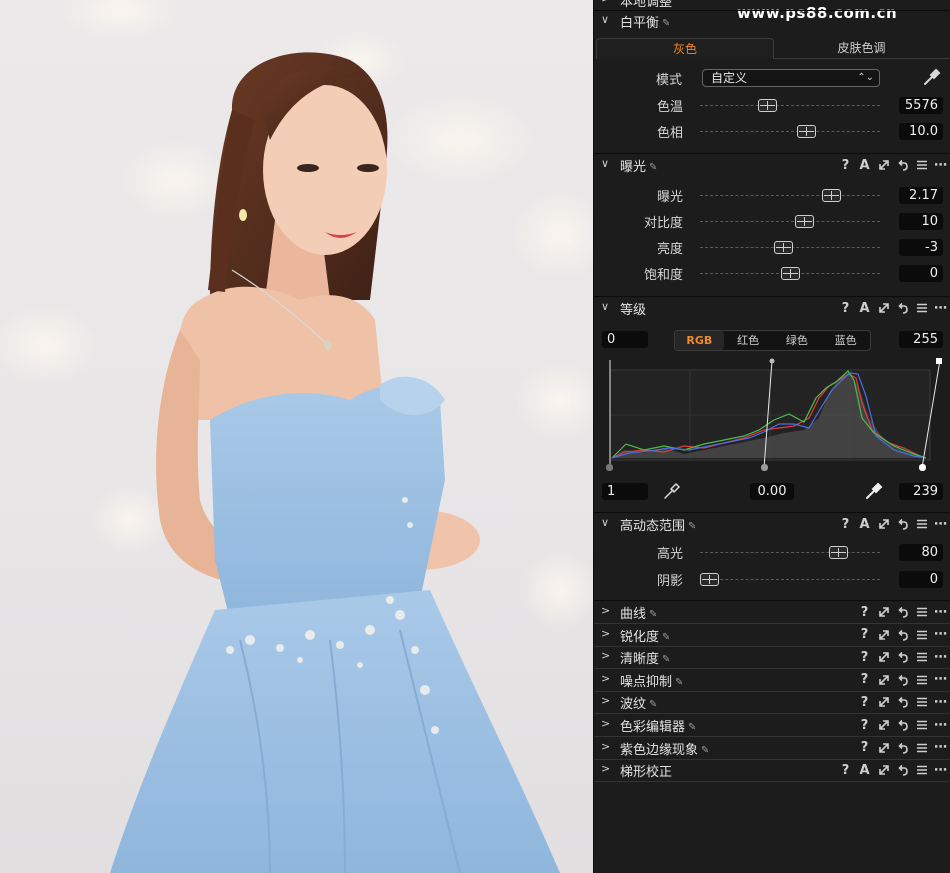  What do you see at coordinates (772, 166) in the screenshot?
I see `section-header-exposure: ∨ 曝光 ✎ ? A ⋯` at bounding box center [772, 166].